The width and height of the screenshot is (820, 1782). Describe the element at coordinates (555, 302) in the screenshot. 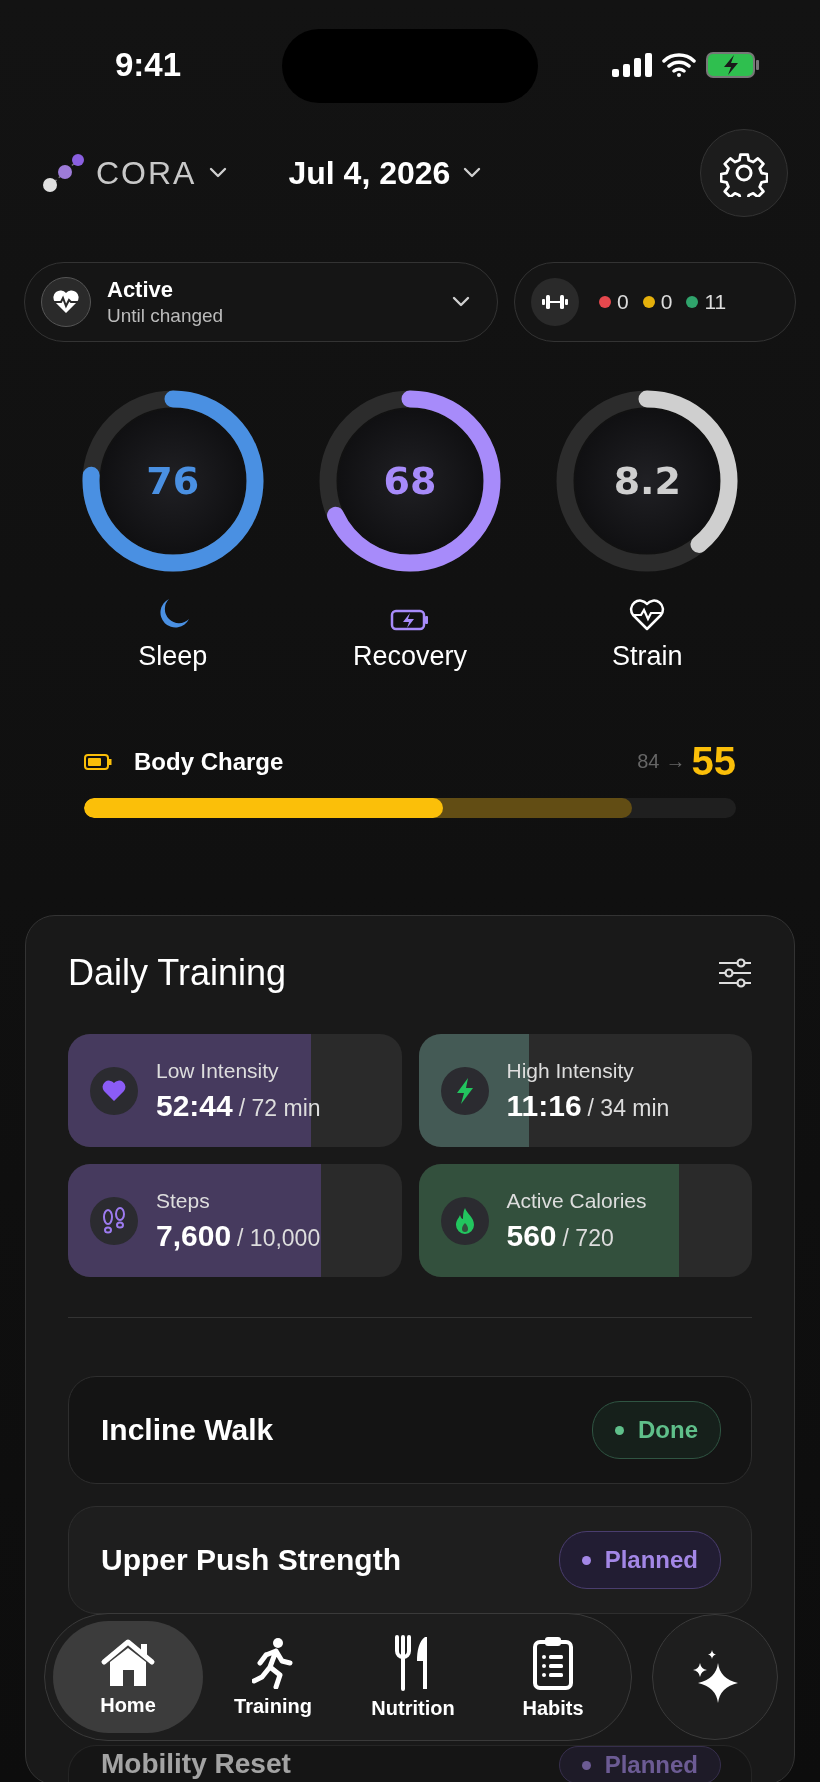

I see `dumbbell-icon` at that location.